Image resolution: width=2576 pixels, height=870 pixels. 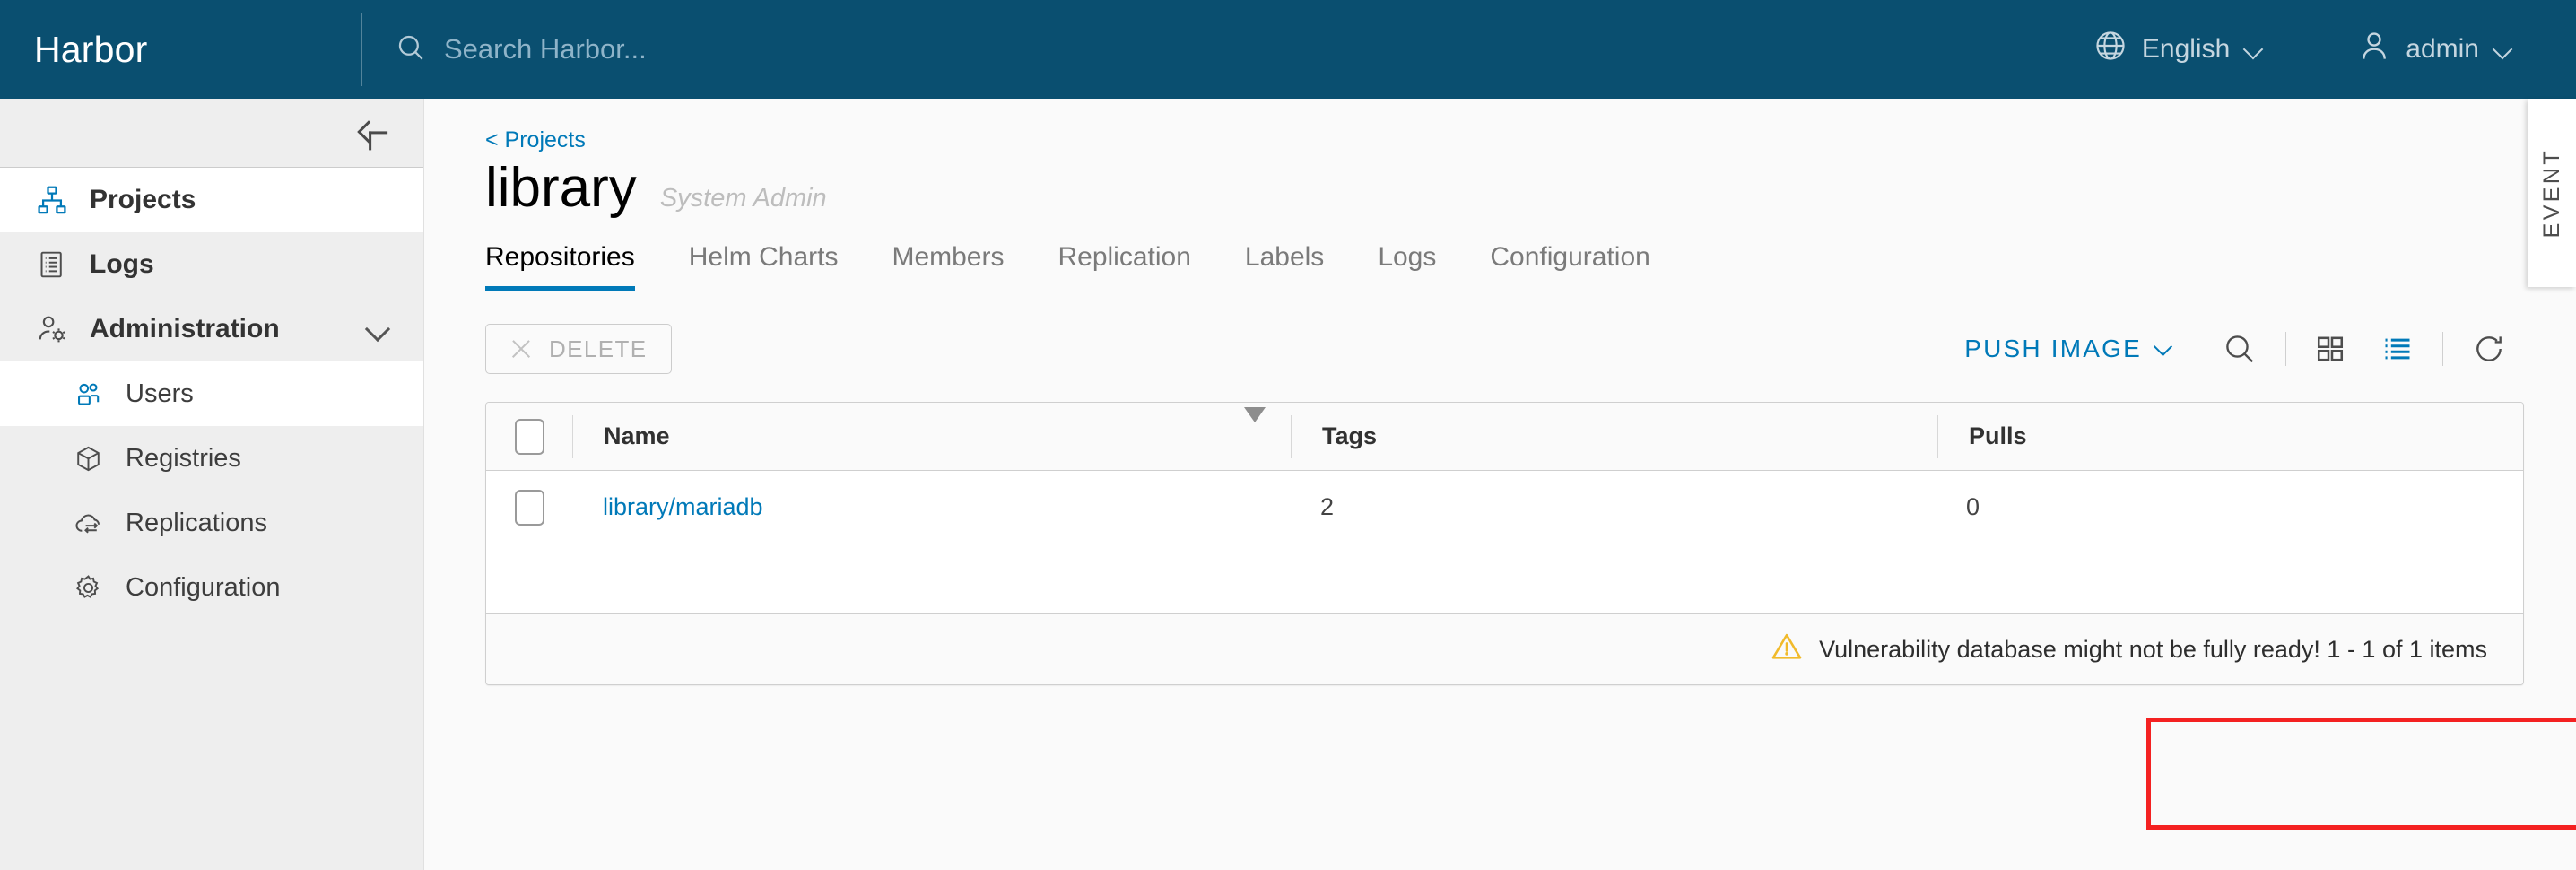 I want to click on column-header-name: Name, so click(x=932, y=429).